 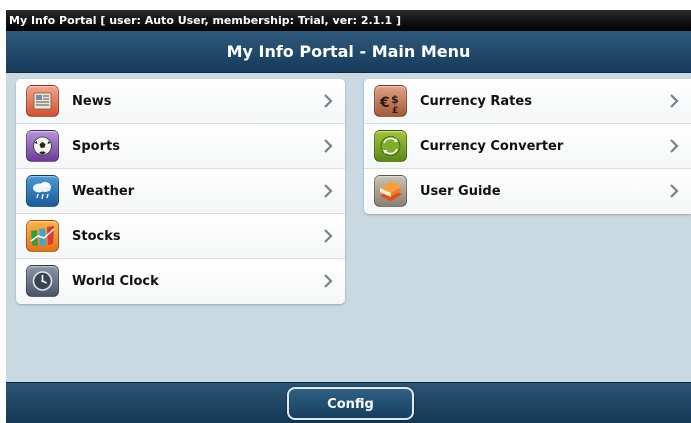 What do you see at coordinates (42, 236) in the screenshot?
I see `stocks-chart-icon` at bounding box center [42, 236].